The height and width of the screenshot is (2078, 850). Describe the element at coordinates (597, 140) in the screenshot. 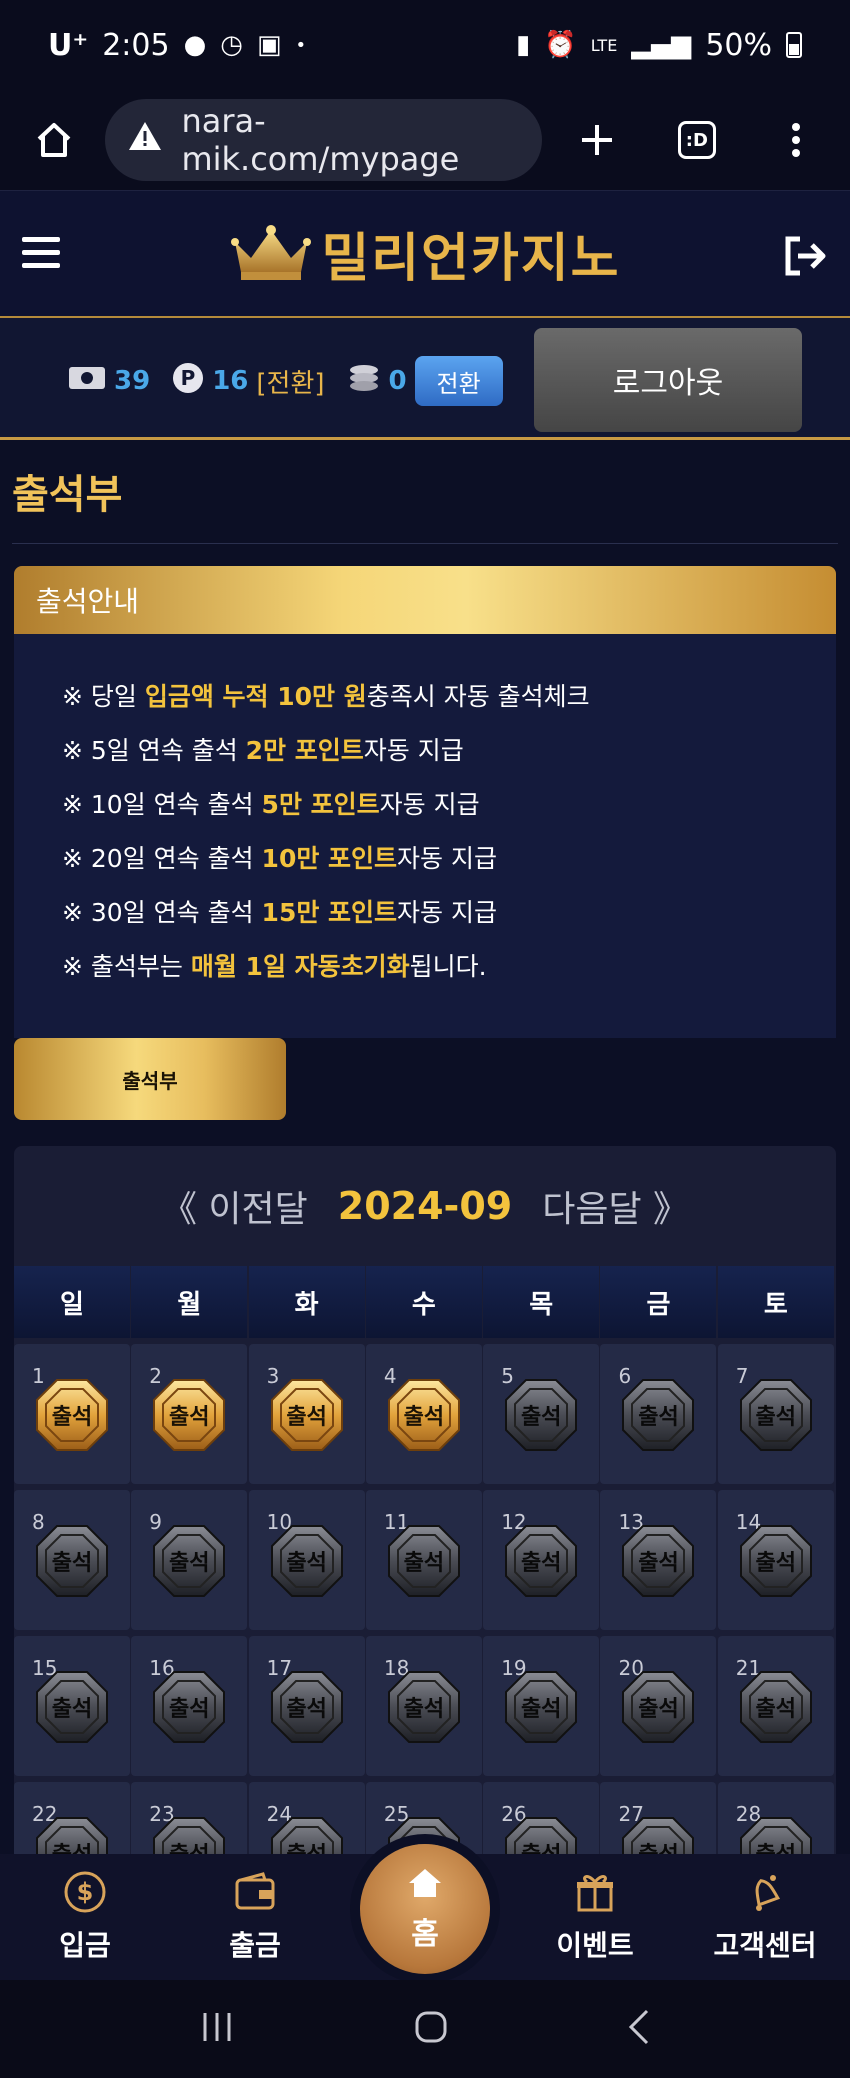

I see `new-tab-icon` at that location.